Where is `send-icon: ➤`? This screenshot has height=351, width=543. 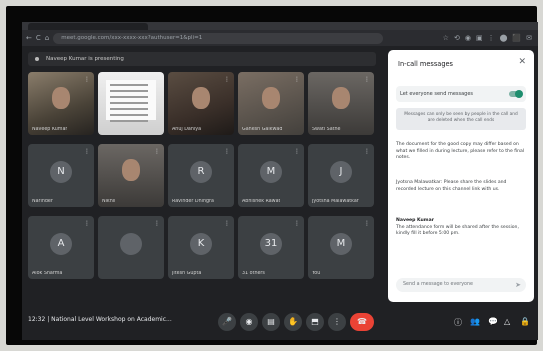
send-icon: ➤ is located at coordinates (518, 285).